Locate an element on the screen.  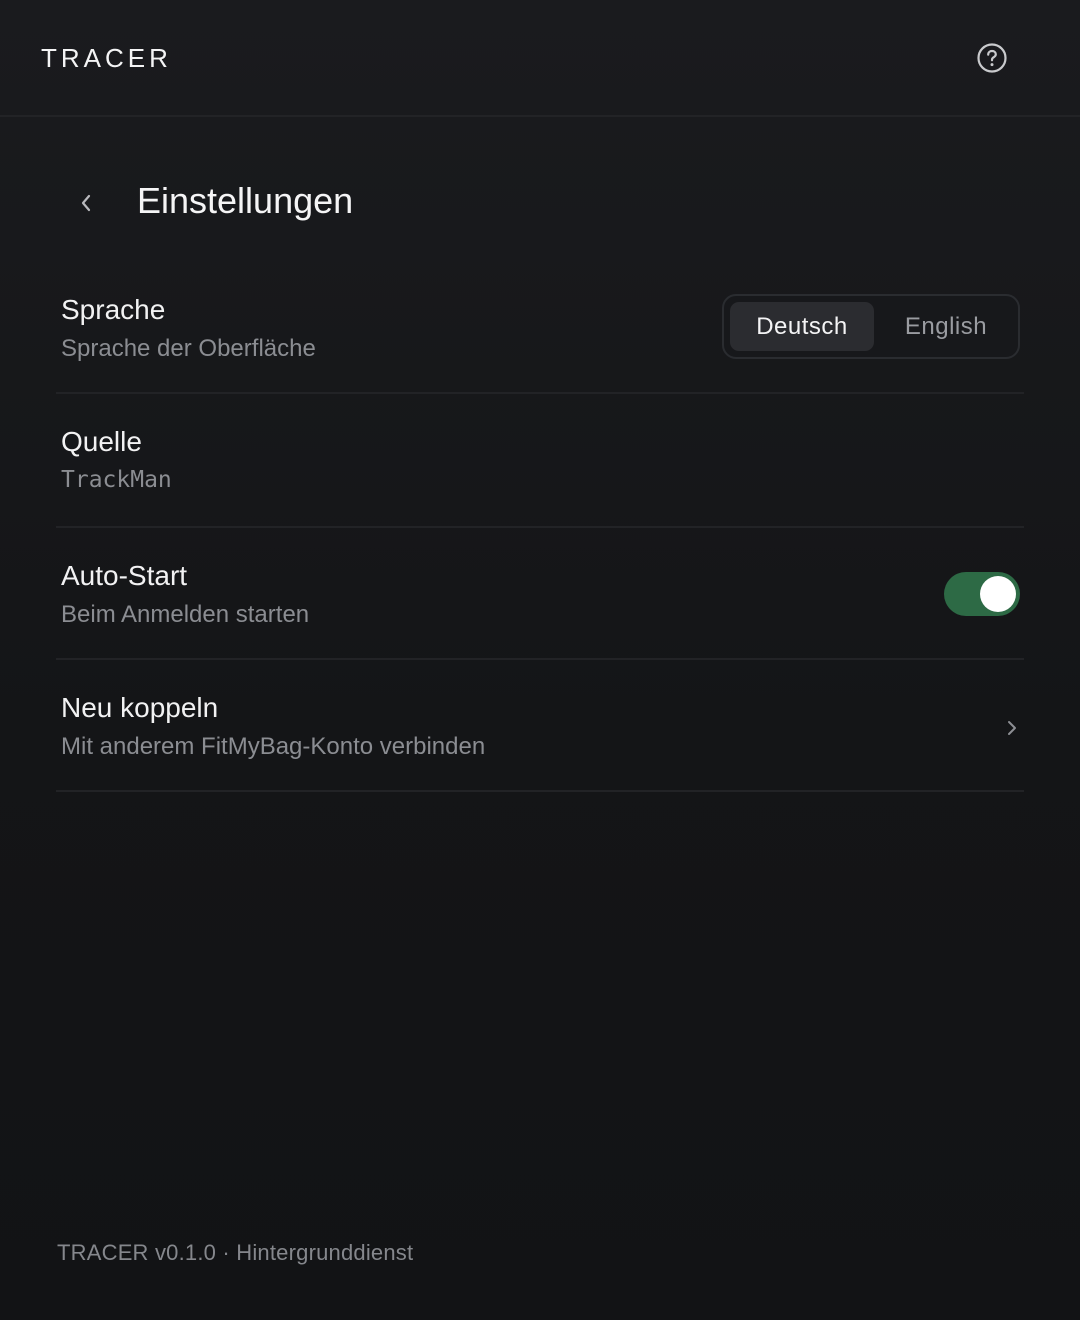
language-option-deutsch: Deutsch is located at coordinates (802, 326).